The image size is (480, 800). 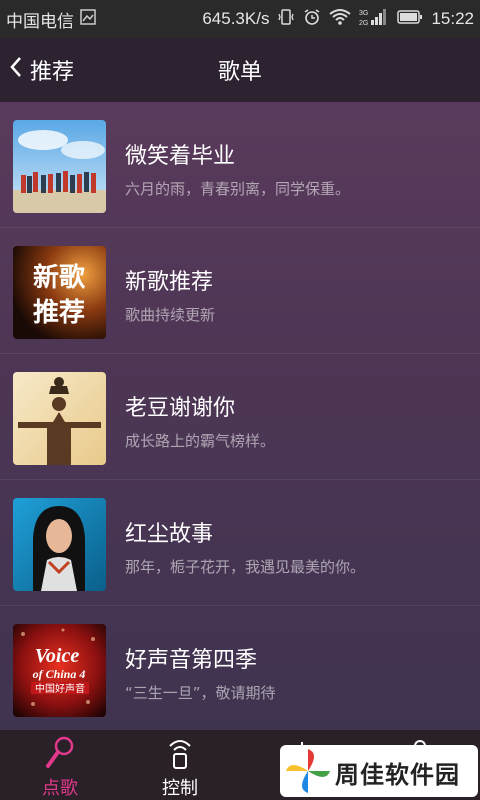 I want to click on tab-control: 控制, so click(x=180, y=765).